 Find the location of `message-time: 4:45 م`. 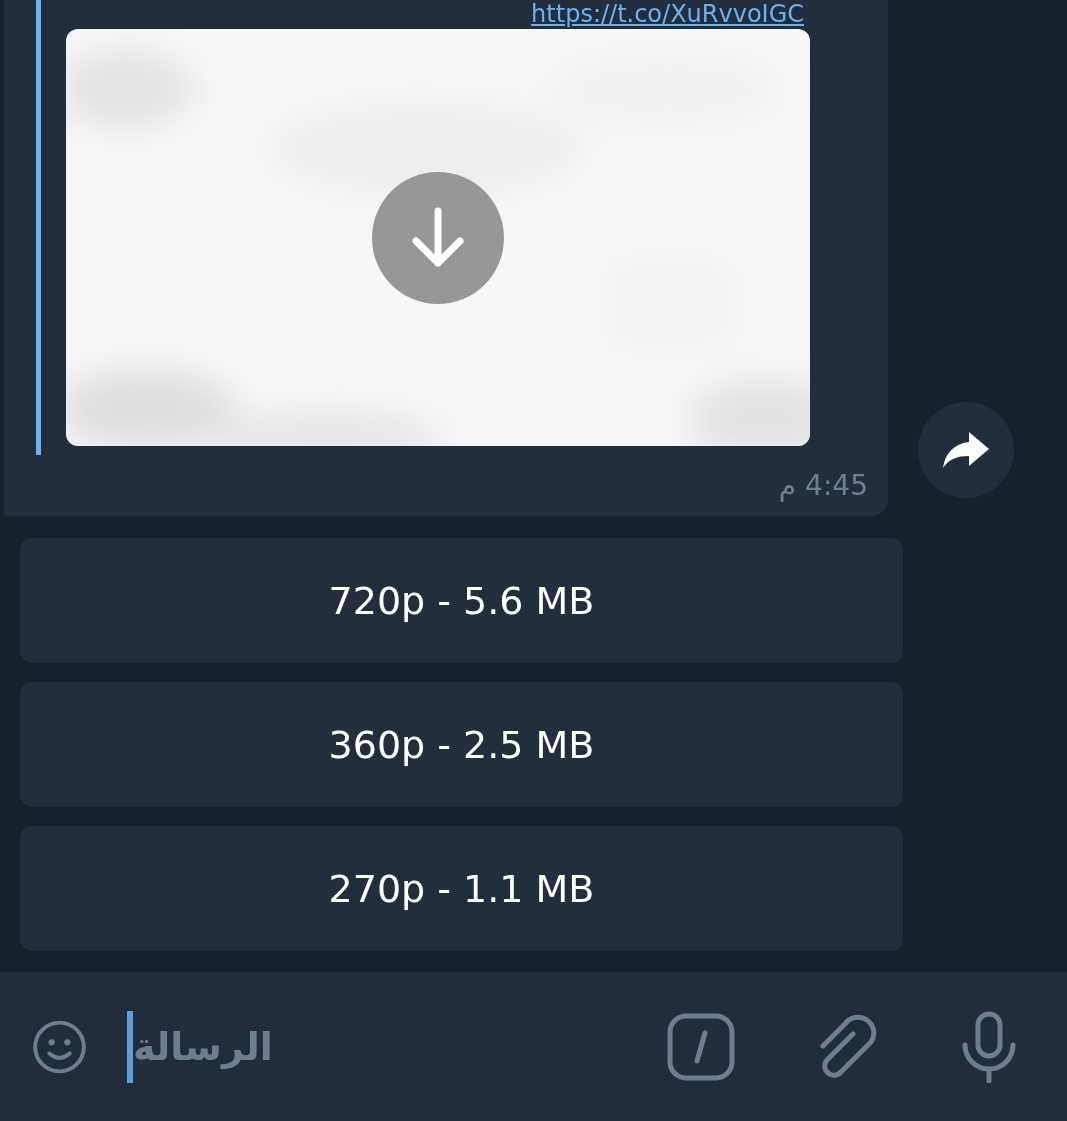

message-time: 4:45 م is located at coordinates (823, 485).